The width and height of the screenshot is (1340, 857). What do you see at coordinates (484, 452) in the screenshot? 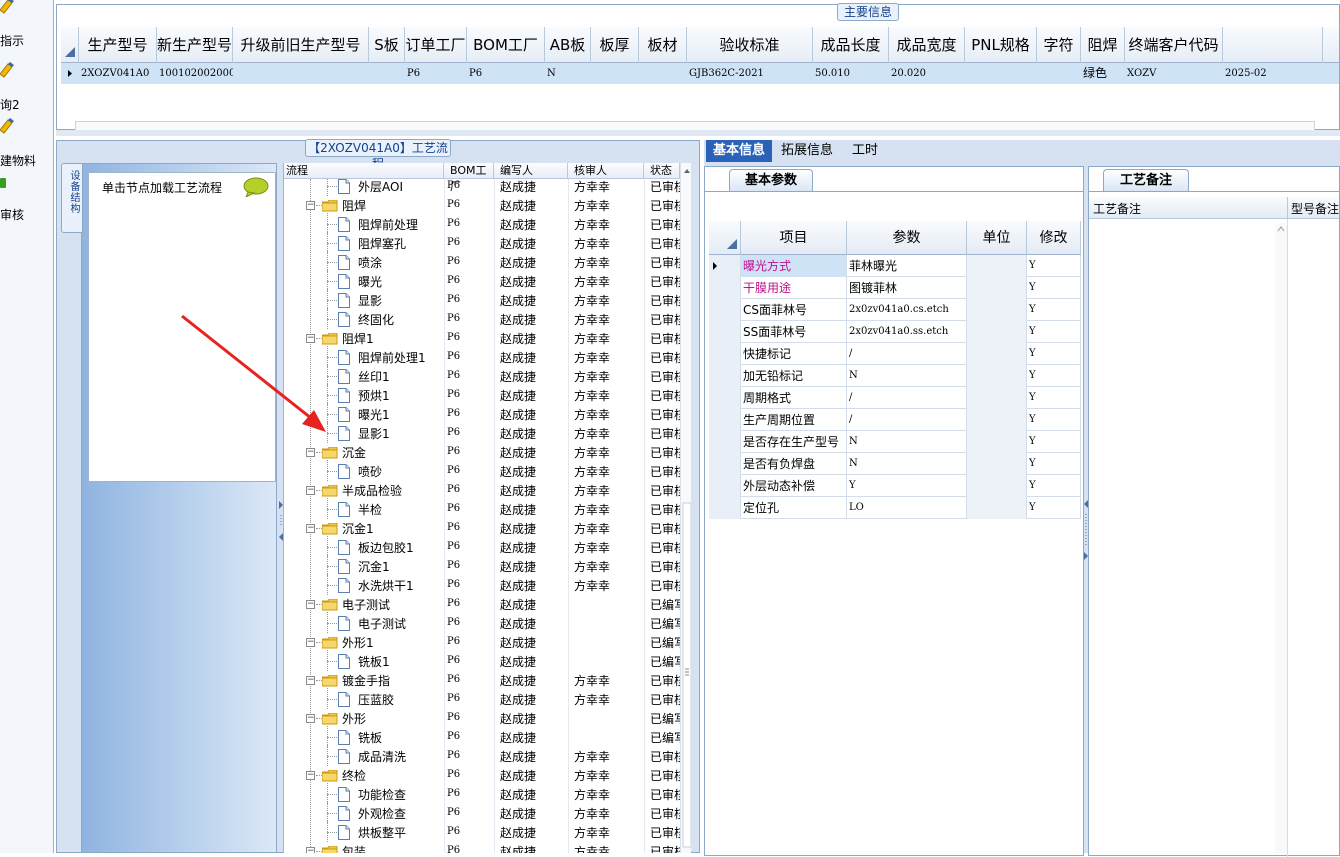
I see `tree-row: − 沉金 P6 赵成捷 方幸幸 已审核` at bounding box center [484, 452].